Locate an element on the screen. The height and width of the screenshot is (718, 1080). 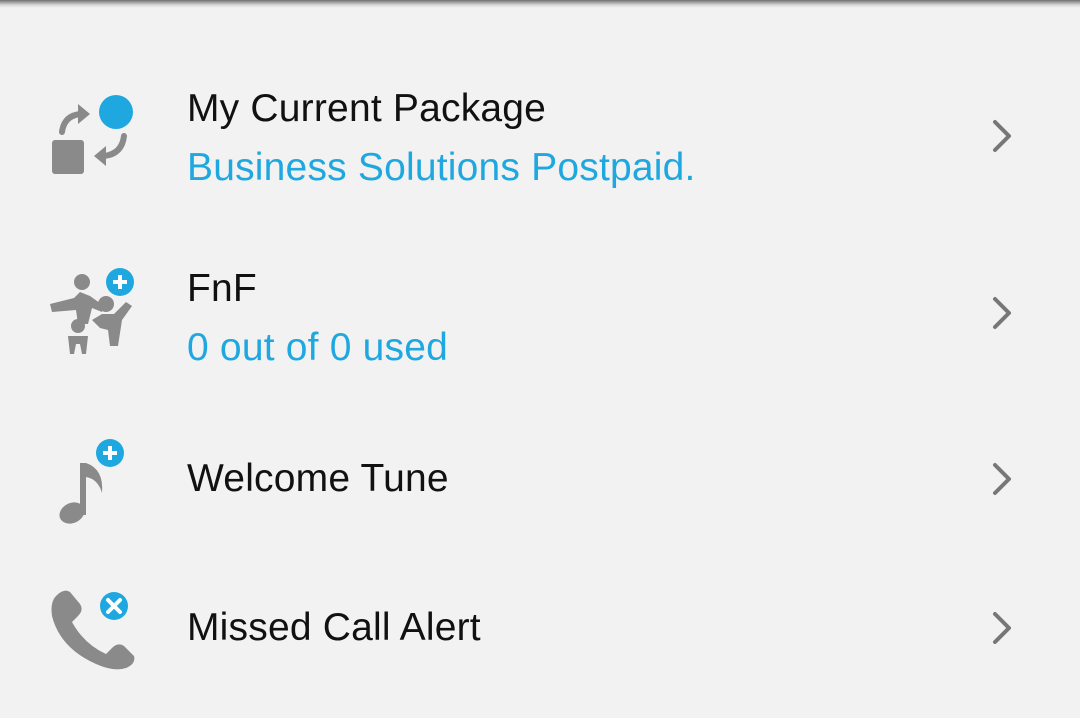
package-switch-icon is located at coordinates (94, 144).